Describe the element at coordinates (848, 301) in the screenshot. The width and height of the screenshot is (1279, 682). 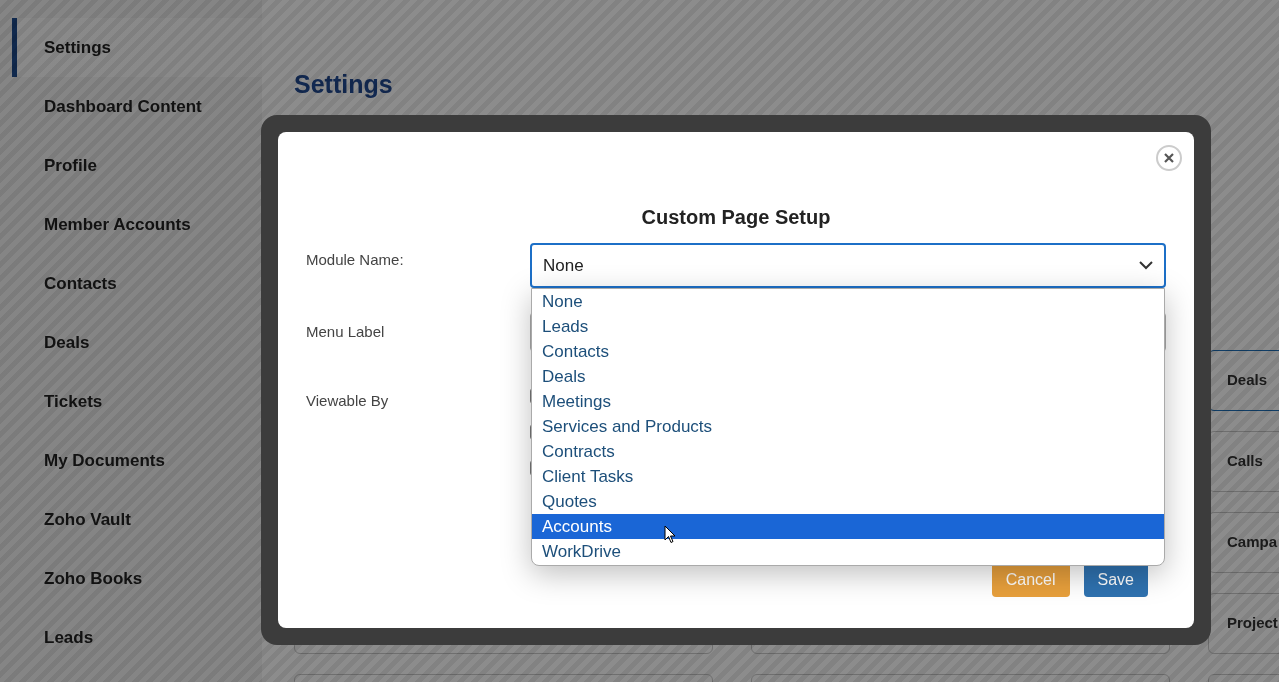
I see `dropdown-option: None` at that location.